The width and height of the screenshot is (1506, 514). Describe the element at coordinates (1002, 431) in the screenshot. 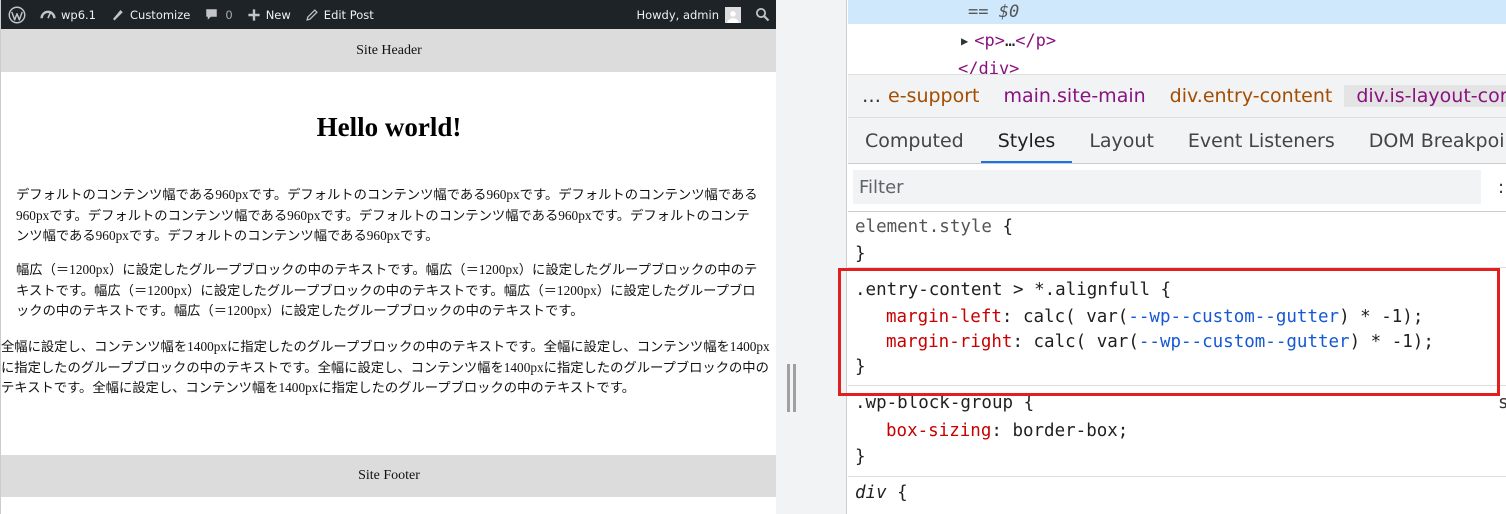

I see `colon: :` at that location.